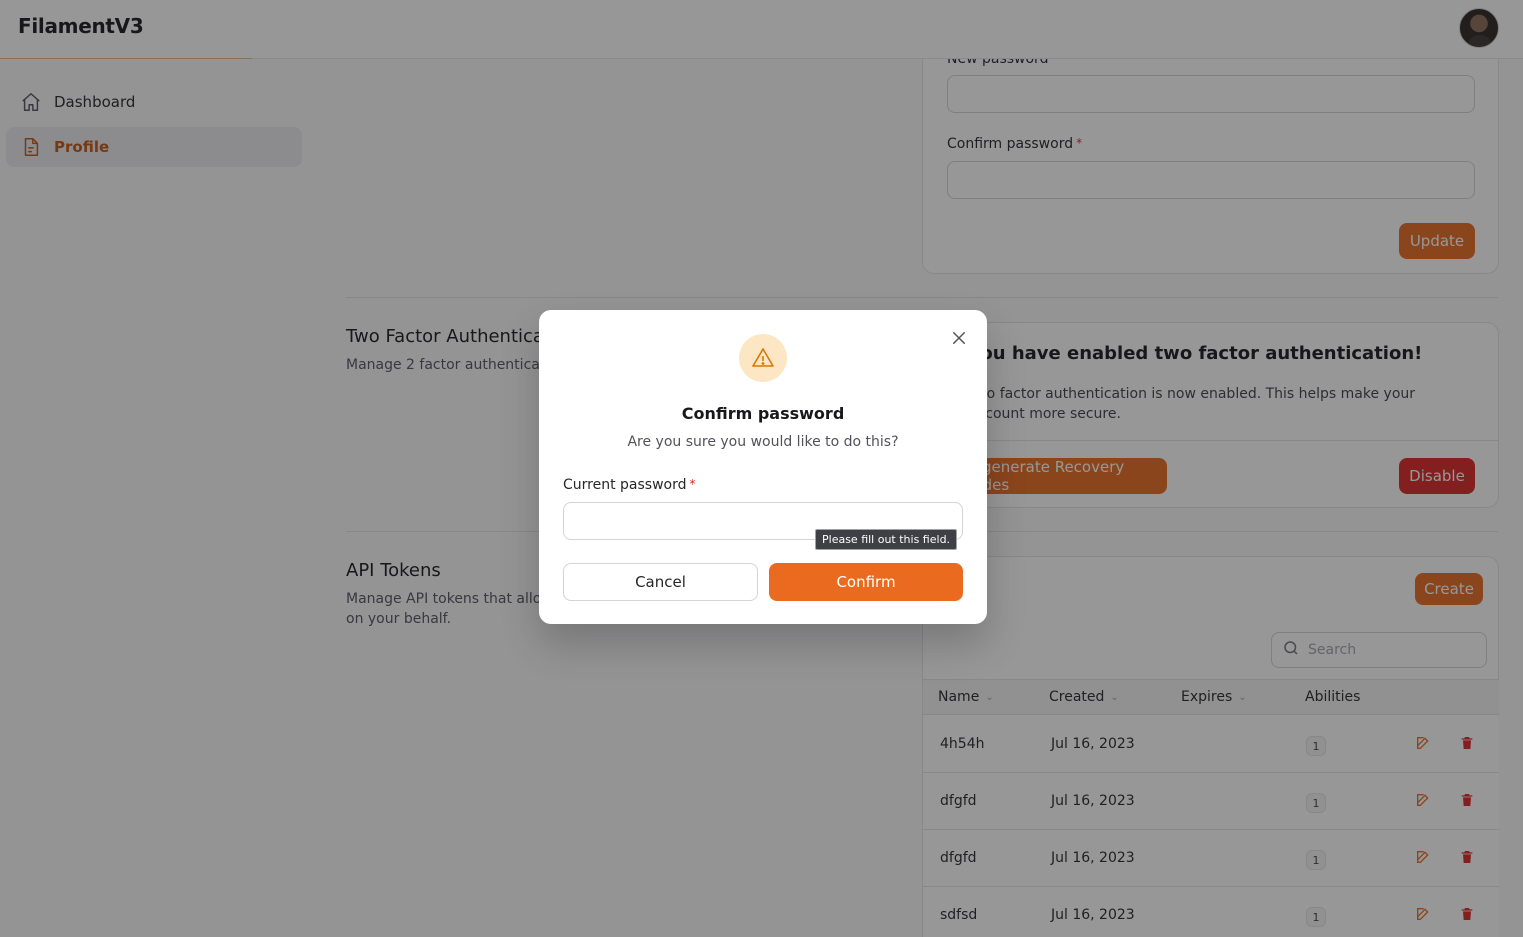 The image size is (1523, 937). Describe the element at coordinates (866, 582) in the screenshot. I see `confirm-button: Confirm` at that location.